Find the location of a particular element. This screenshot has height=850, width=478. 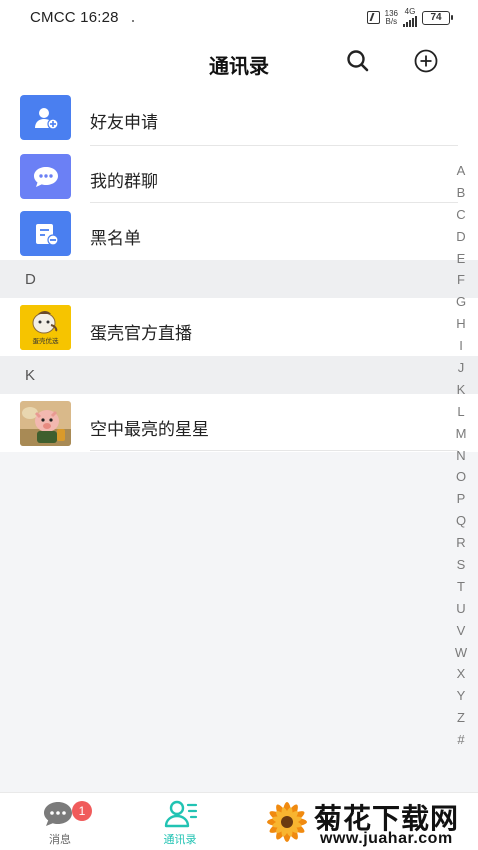

contacts-icon is located at coordinates (181, 814).